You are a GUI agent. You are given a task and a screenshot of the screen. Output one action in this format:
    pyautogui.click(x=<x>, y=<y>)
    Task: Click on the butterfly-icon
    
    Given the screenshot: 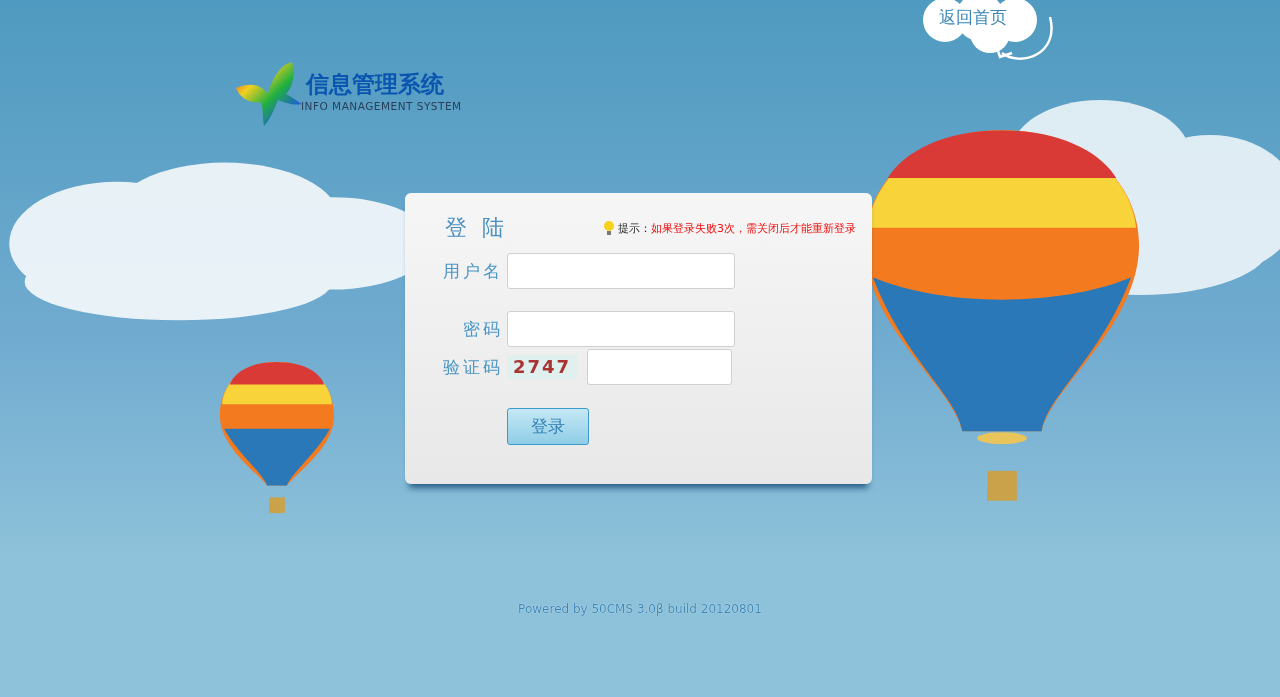 What is the action you would take?
    pyautogui.click(x=269, y=93)
    